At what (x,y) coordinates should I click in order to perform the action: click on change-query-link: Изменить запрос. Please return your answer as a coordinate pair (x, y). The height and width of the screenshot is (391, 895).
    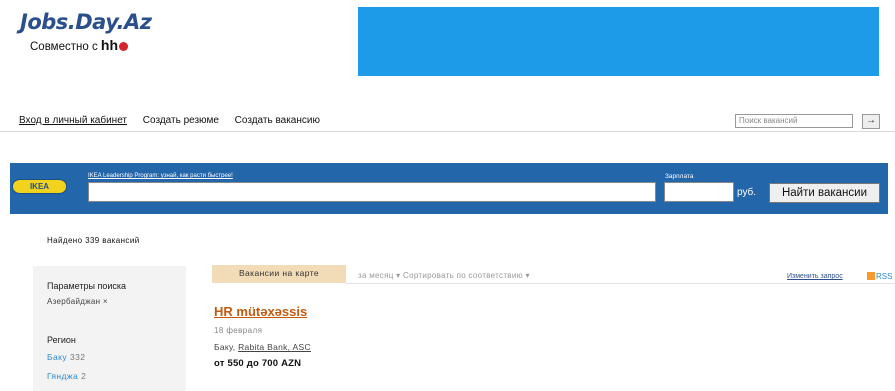
    Looking at the image, I should click on (815, 276).